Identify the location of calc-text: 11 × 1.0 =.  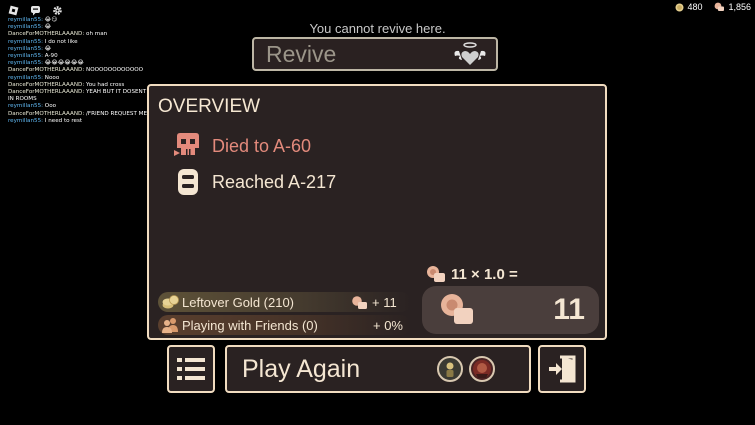
(484, 274).